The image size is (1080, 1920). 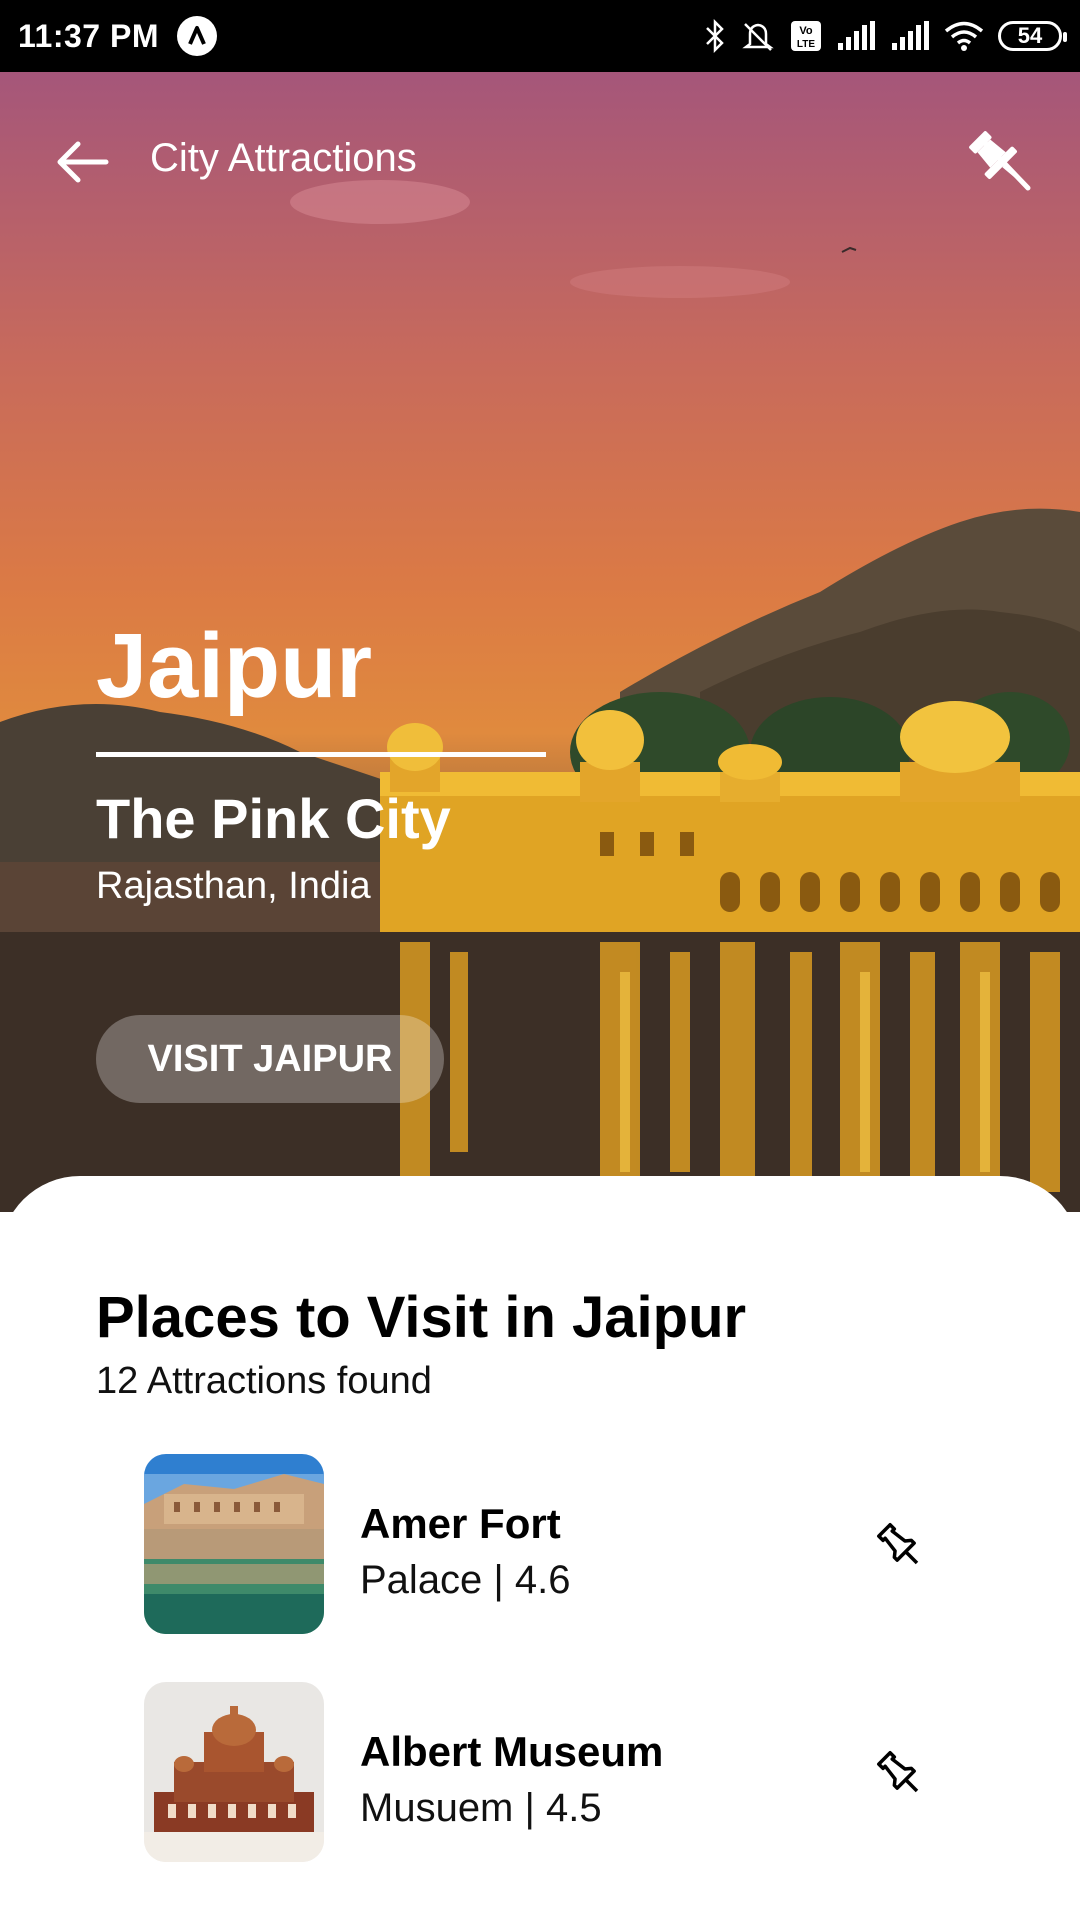 I want to click on city-nickname: The Pink City, so click(x=273, y=818).